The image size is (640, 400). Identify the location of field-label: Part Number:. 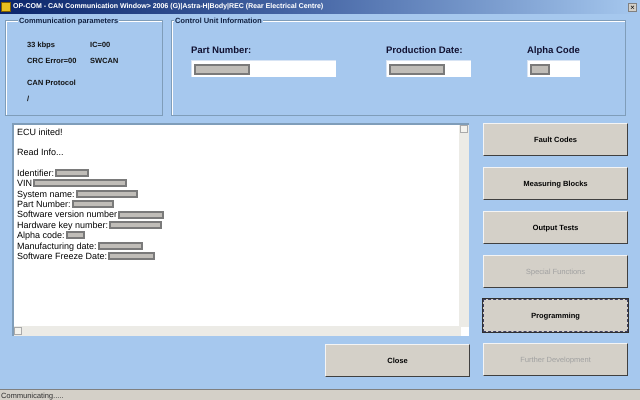
(221, 50).